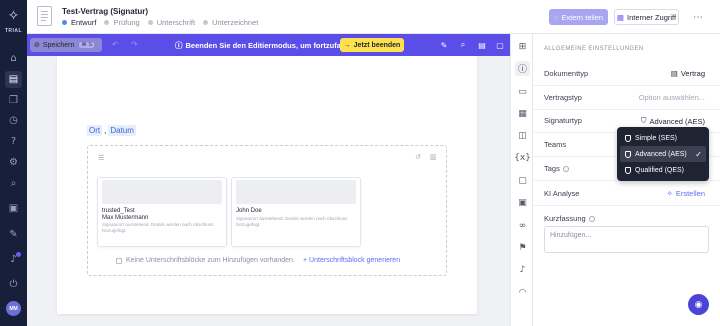  I want to click on row-label: Dokumenttyp, so click(566, 73).